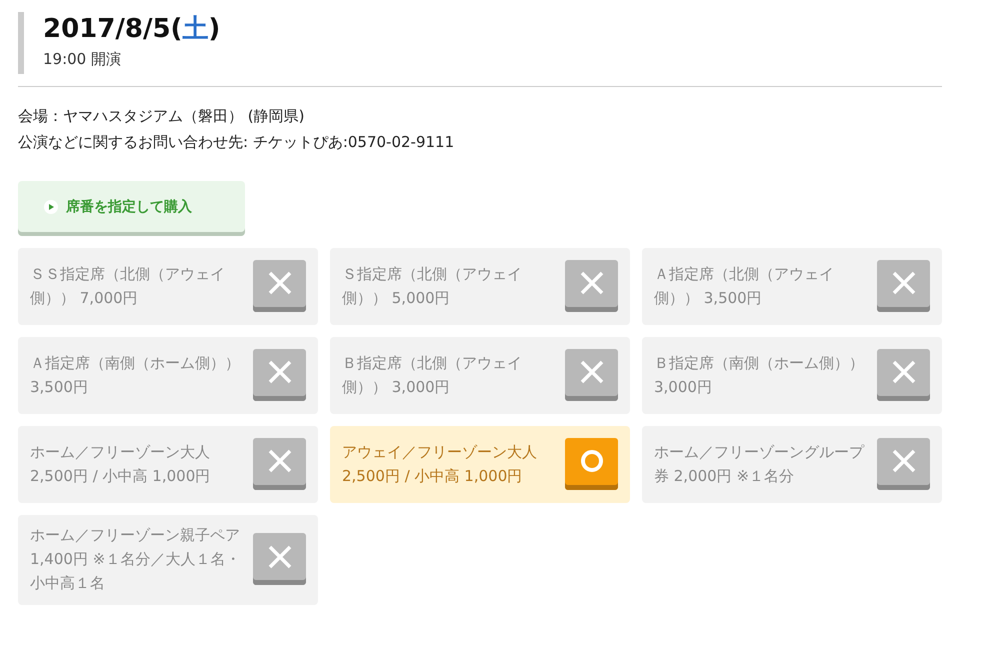 This screenshot has width=985, height=672. Describe the element at coordinates (760, 464) in the screenshot. I see `seat-label: ホーム／フリーゾーングループ券 2,000円 ※１名分` at that location.